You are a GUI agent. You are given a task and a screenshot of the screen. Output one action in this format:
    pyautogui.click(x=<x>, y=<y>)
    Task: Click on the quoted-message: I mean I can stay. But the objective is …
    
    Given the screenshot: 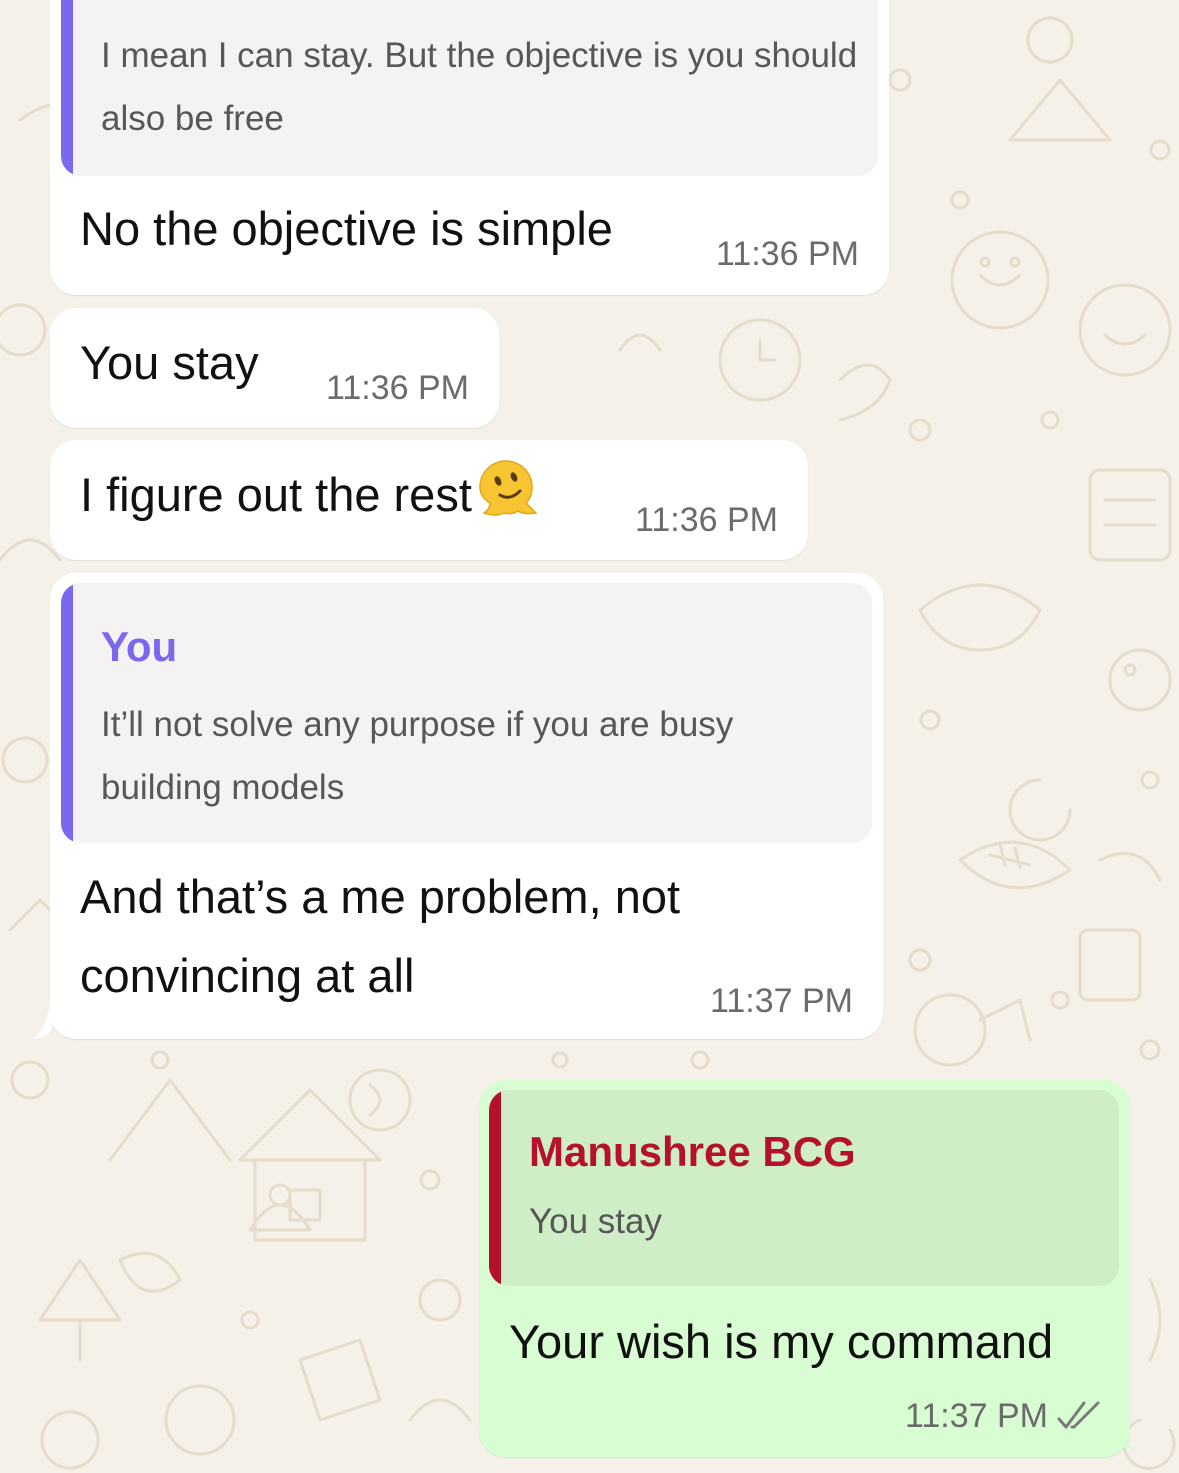 What is the action you would take?
    pyautogui.click(x=469, y=88)
    